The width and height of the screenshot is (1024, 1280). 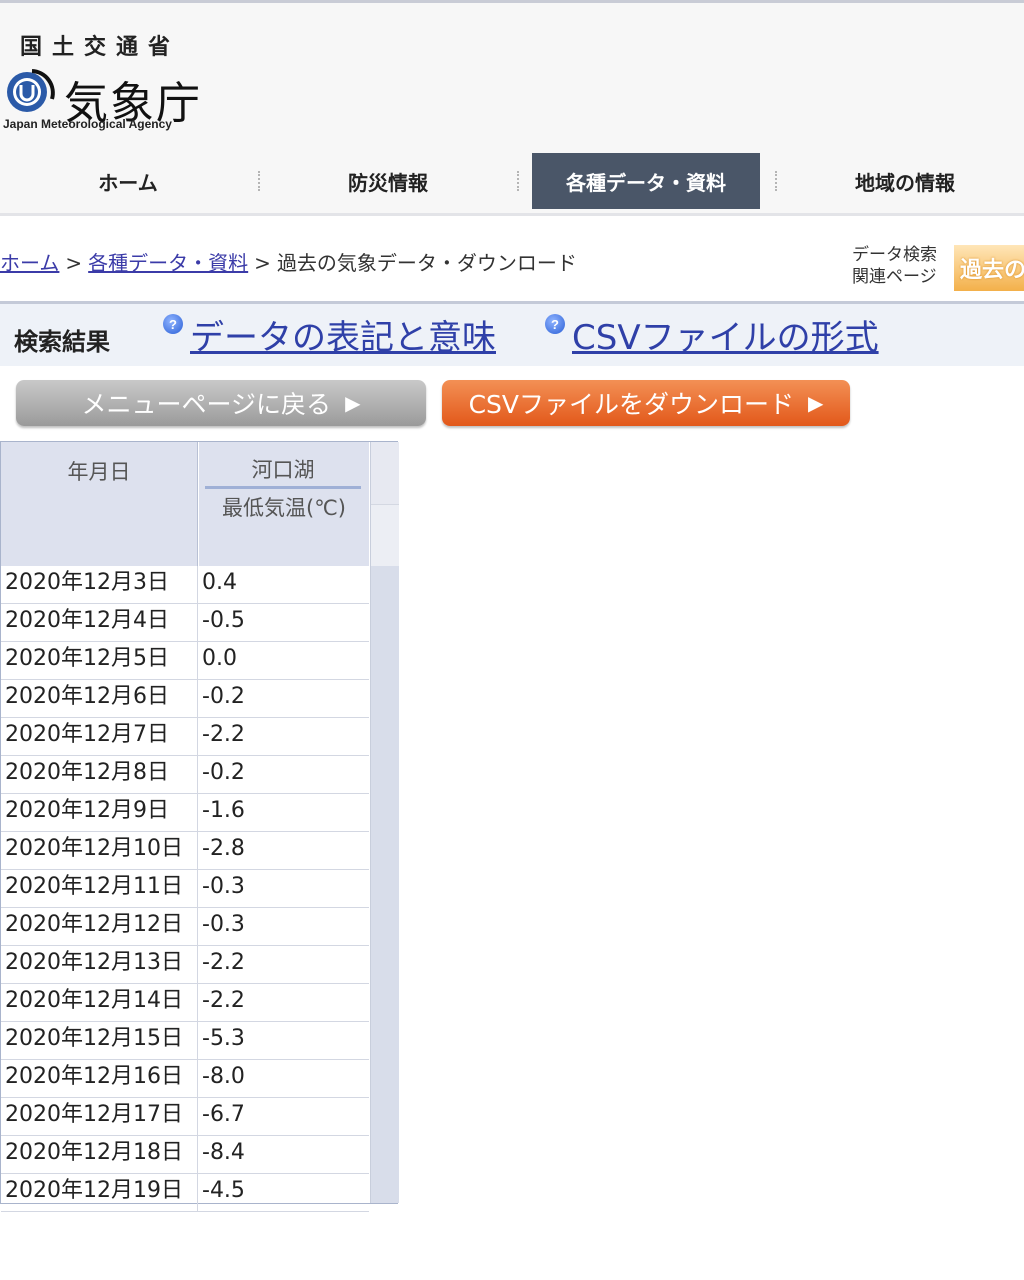 I want to click on breadcrumb: ホーム > 各種データ・資料 > 過去の気象データ・ダウンロード, so click(x=288, y=261).